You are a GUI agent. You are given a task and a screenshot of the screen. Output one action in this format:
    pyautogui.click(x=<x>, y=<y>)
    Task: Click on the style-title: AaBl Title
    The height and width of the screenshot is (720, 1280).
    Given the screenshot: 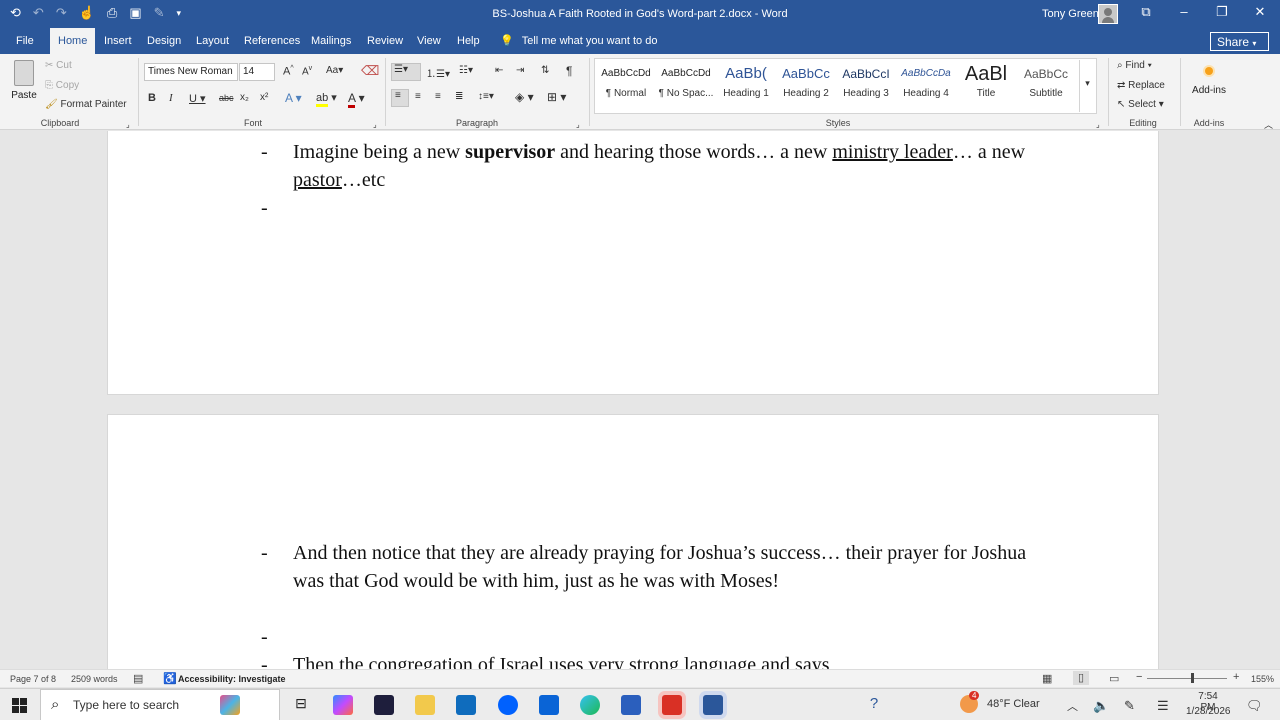 What is the action you would take?
    pyautogui.click(x=986, y=85)
    